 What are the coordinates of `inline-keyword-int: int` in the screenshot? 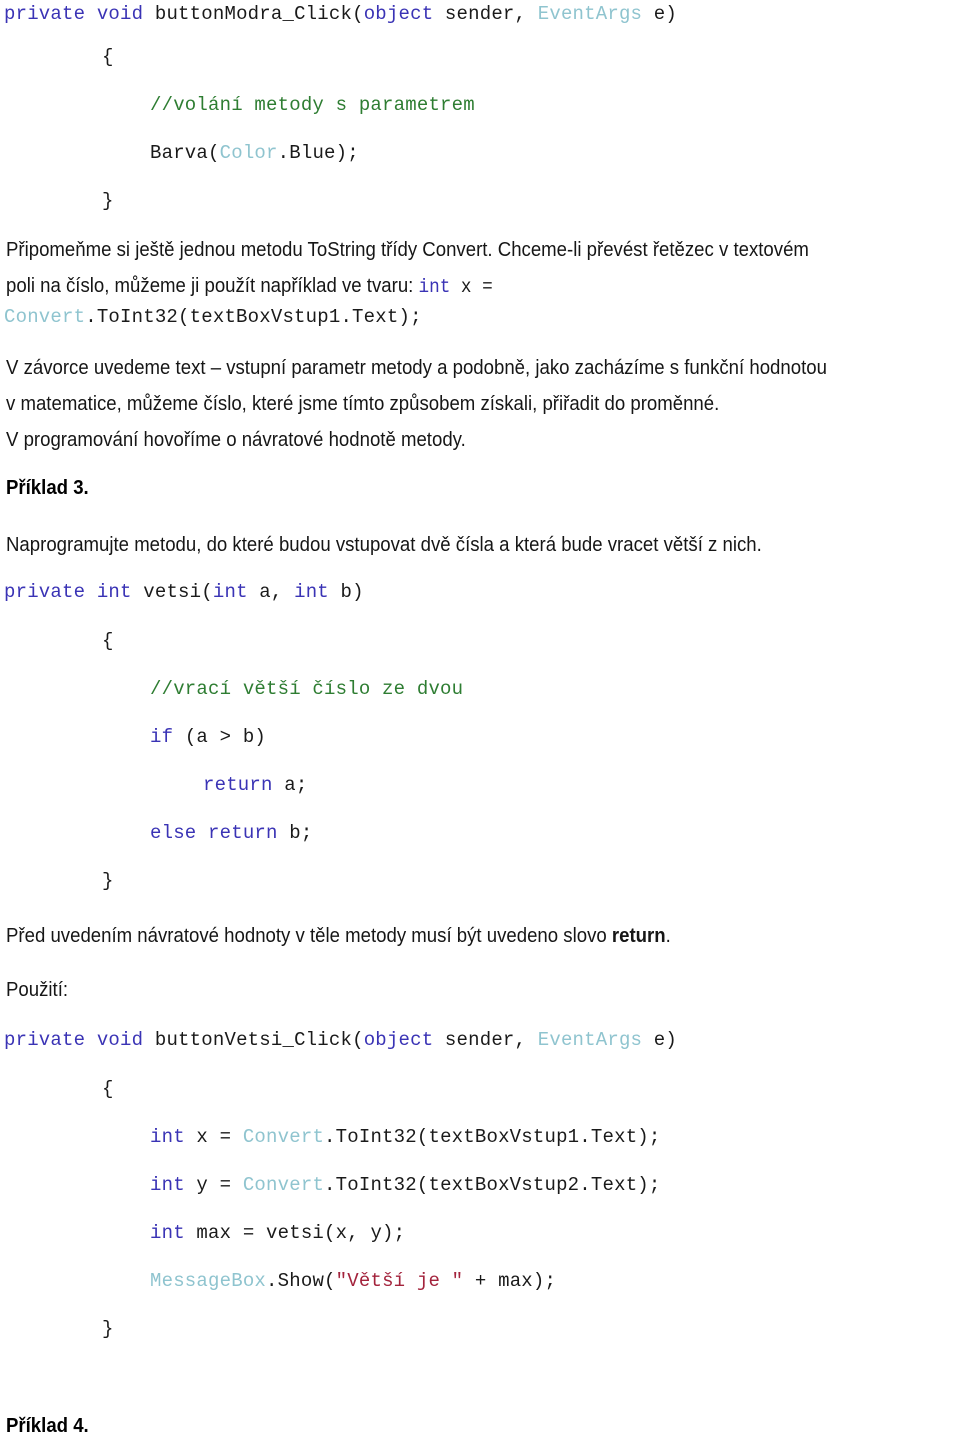 It's located at (434, 287).